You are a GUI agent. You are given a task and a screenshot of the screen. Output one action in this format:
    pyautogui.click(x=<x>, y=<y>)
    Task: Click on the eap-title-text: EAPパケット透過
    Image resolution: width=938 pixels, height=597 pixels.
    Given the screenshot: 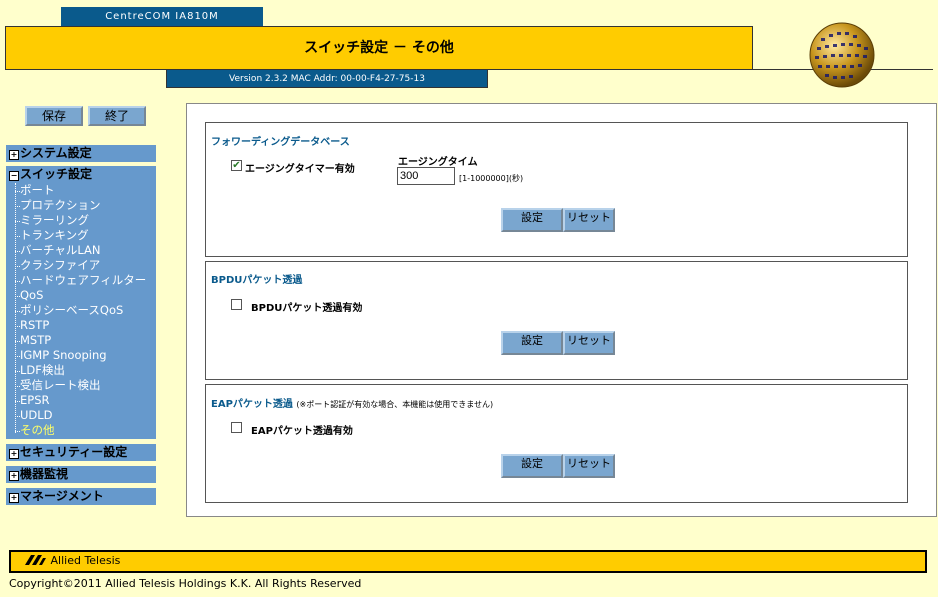 What is the action you would take?
    pyautogui.click(x=252, y=404)
    